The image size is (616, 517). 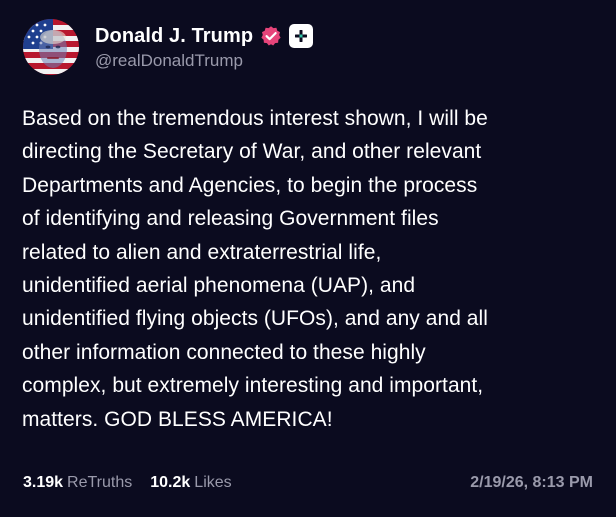 I want to click on plus-icon, so click(x=301, y=36).